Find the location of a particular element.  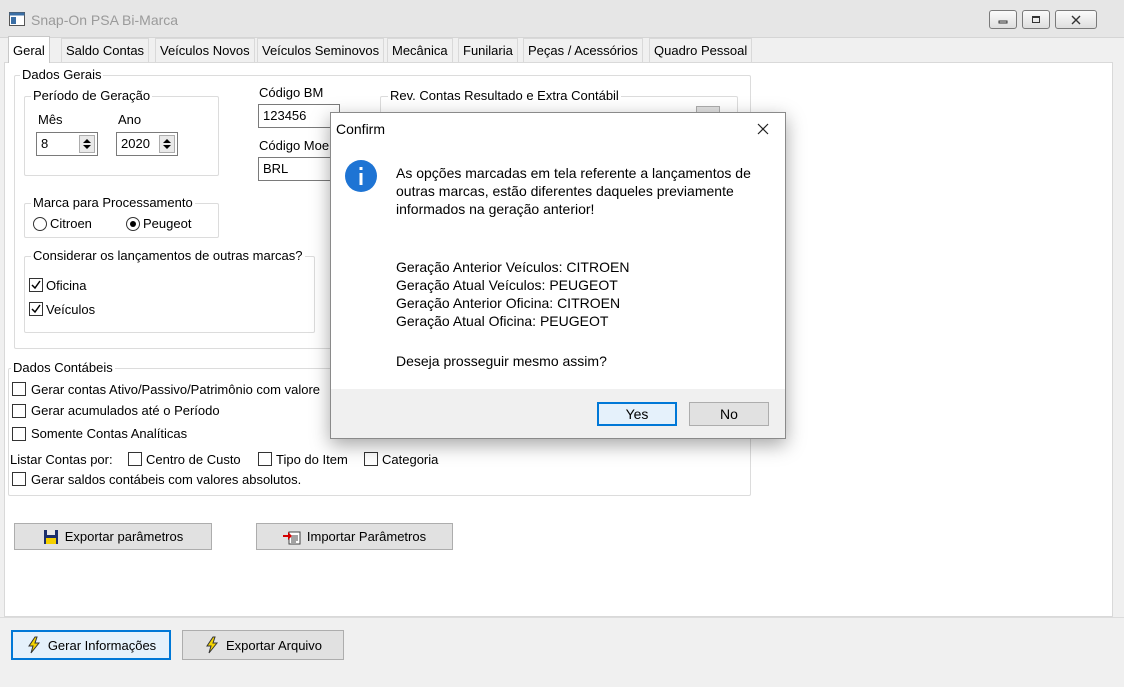

tab-geral: Geral is located at coordinates (29, 49).